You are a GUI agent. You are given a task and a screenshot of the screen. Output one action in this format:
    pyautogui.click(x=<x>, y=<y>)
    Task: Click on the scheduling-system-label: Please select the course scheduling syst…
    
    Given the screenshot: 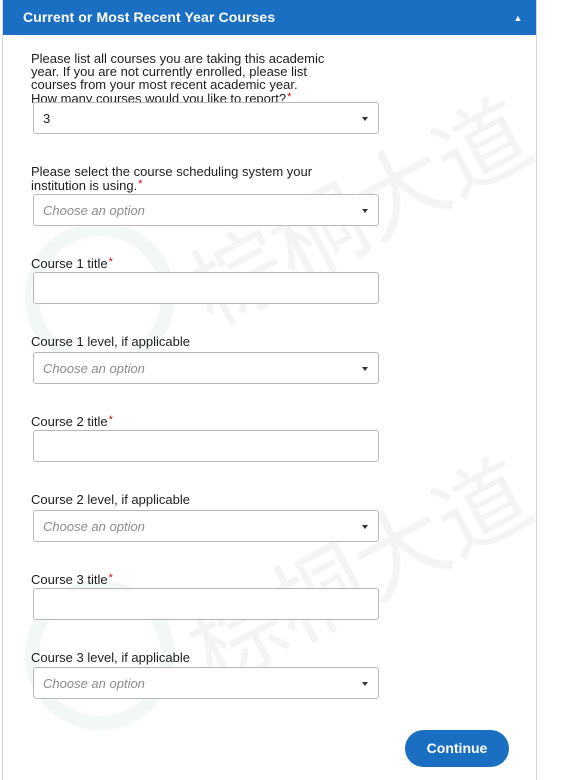 What is the action you would take?
    pyautogui.click(x=201, y=178)
    